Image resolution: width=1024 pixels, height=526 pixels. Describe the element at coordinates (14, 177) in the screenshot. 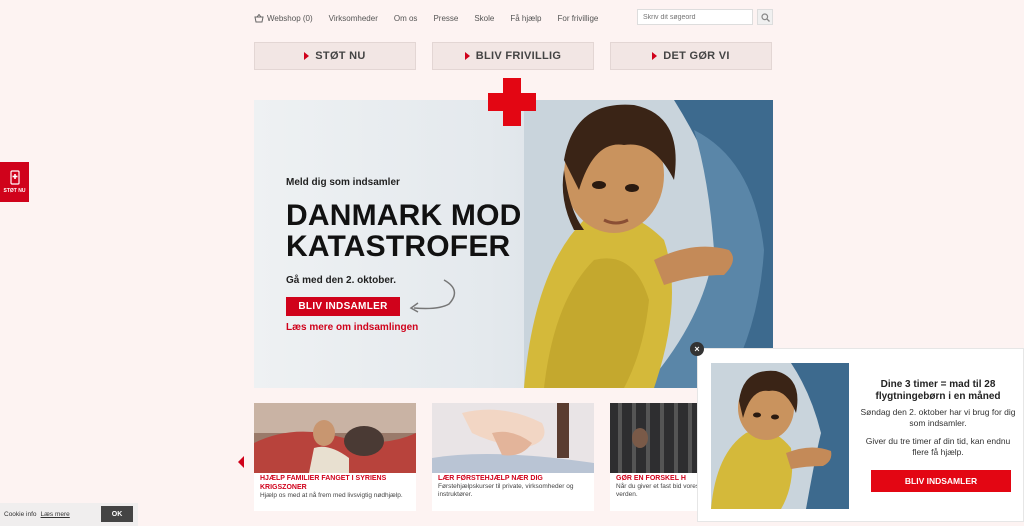

I see `phone-icon` at that location.